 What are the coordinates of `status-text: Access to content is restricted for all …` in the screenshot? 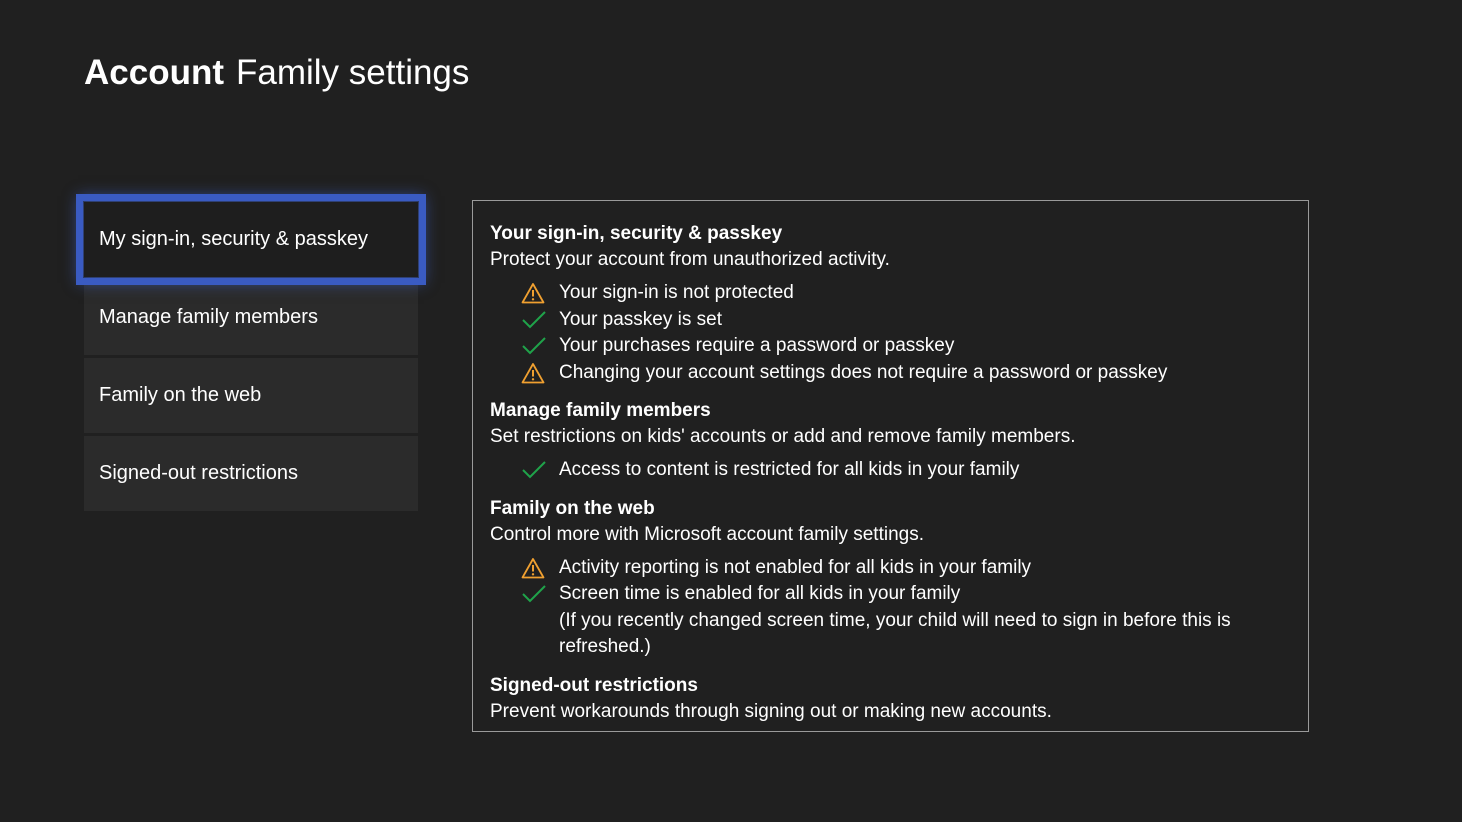 It's located at (789, 469).